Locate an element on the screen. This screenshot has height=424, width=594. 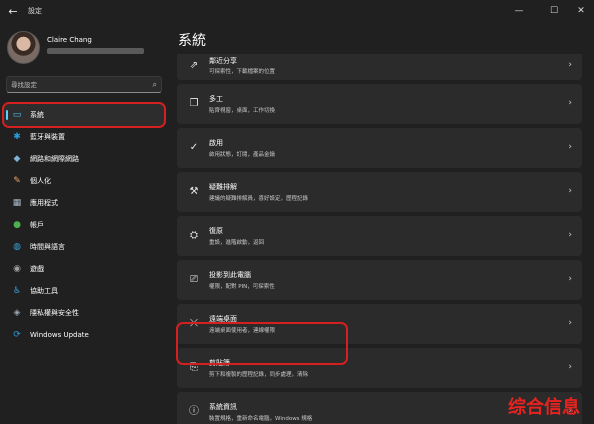
setting-title: 系統資訊 is located at coordinates (223, 407).